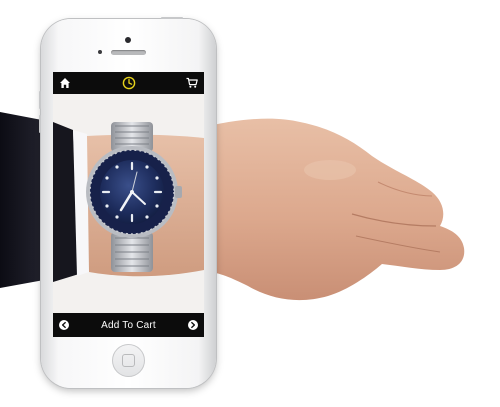 The height and width of the screenshot is (407, 500). I want to click on top-nav-bar, so click(128, 83).